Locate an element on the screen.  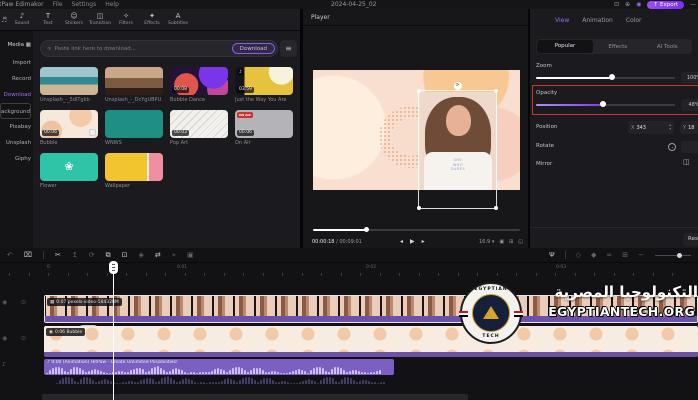
media-item: WNWS is located at coordinates (134, 128).